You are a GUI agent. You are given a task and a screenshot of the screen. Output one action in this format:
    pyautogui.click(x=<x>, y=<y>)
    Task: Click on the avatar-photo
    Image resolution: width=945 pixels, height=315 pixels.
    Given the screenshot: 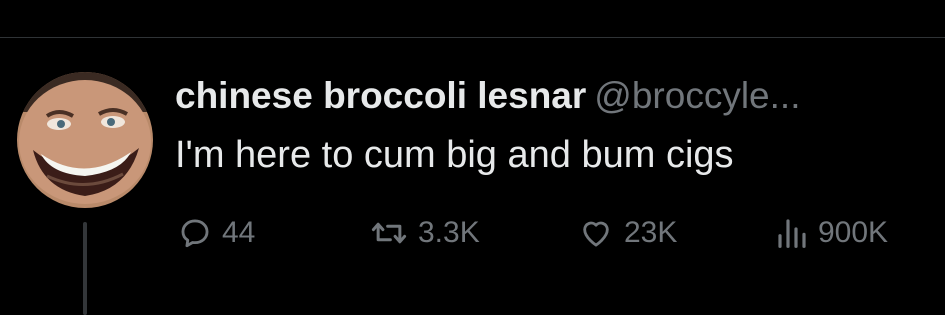 What is the action you would take?
    pyautogui.click(x=85, y=140)
    